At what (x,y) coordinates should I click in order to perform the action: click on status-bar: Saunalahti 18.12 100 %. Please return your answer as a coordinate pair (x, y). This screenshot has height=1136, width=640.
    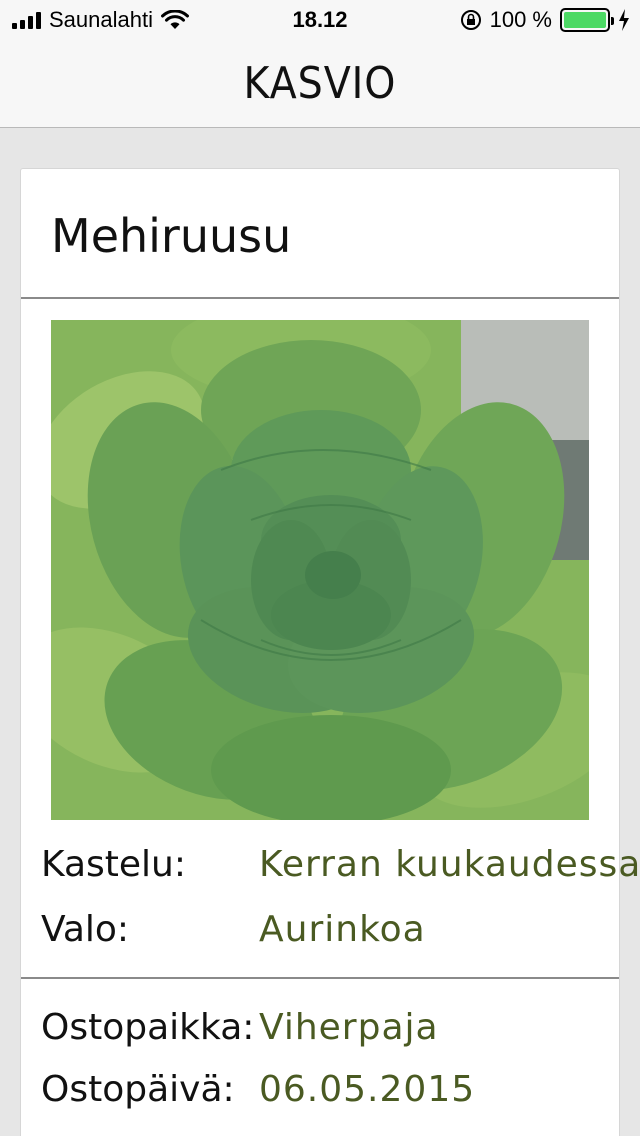
    Looking at the image, I should click on (320, 20).